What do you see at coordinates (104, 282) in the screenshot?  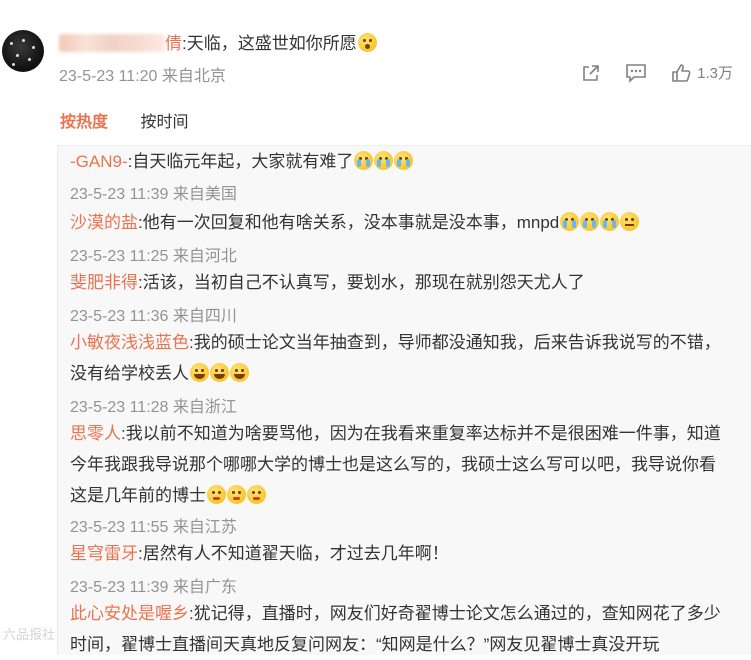 I see `reply-username: 斐肥非得` at bounding box center [104, 282].